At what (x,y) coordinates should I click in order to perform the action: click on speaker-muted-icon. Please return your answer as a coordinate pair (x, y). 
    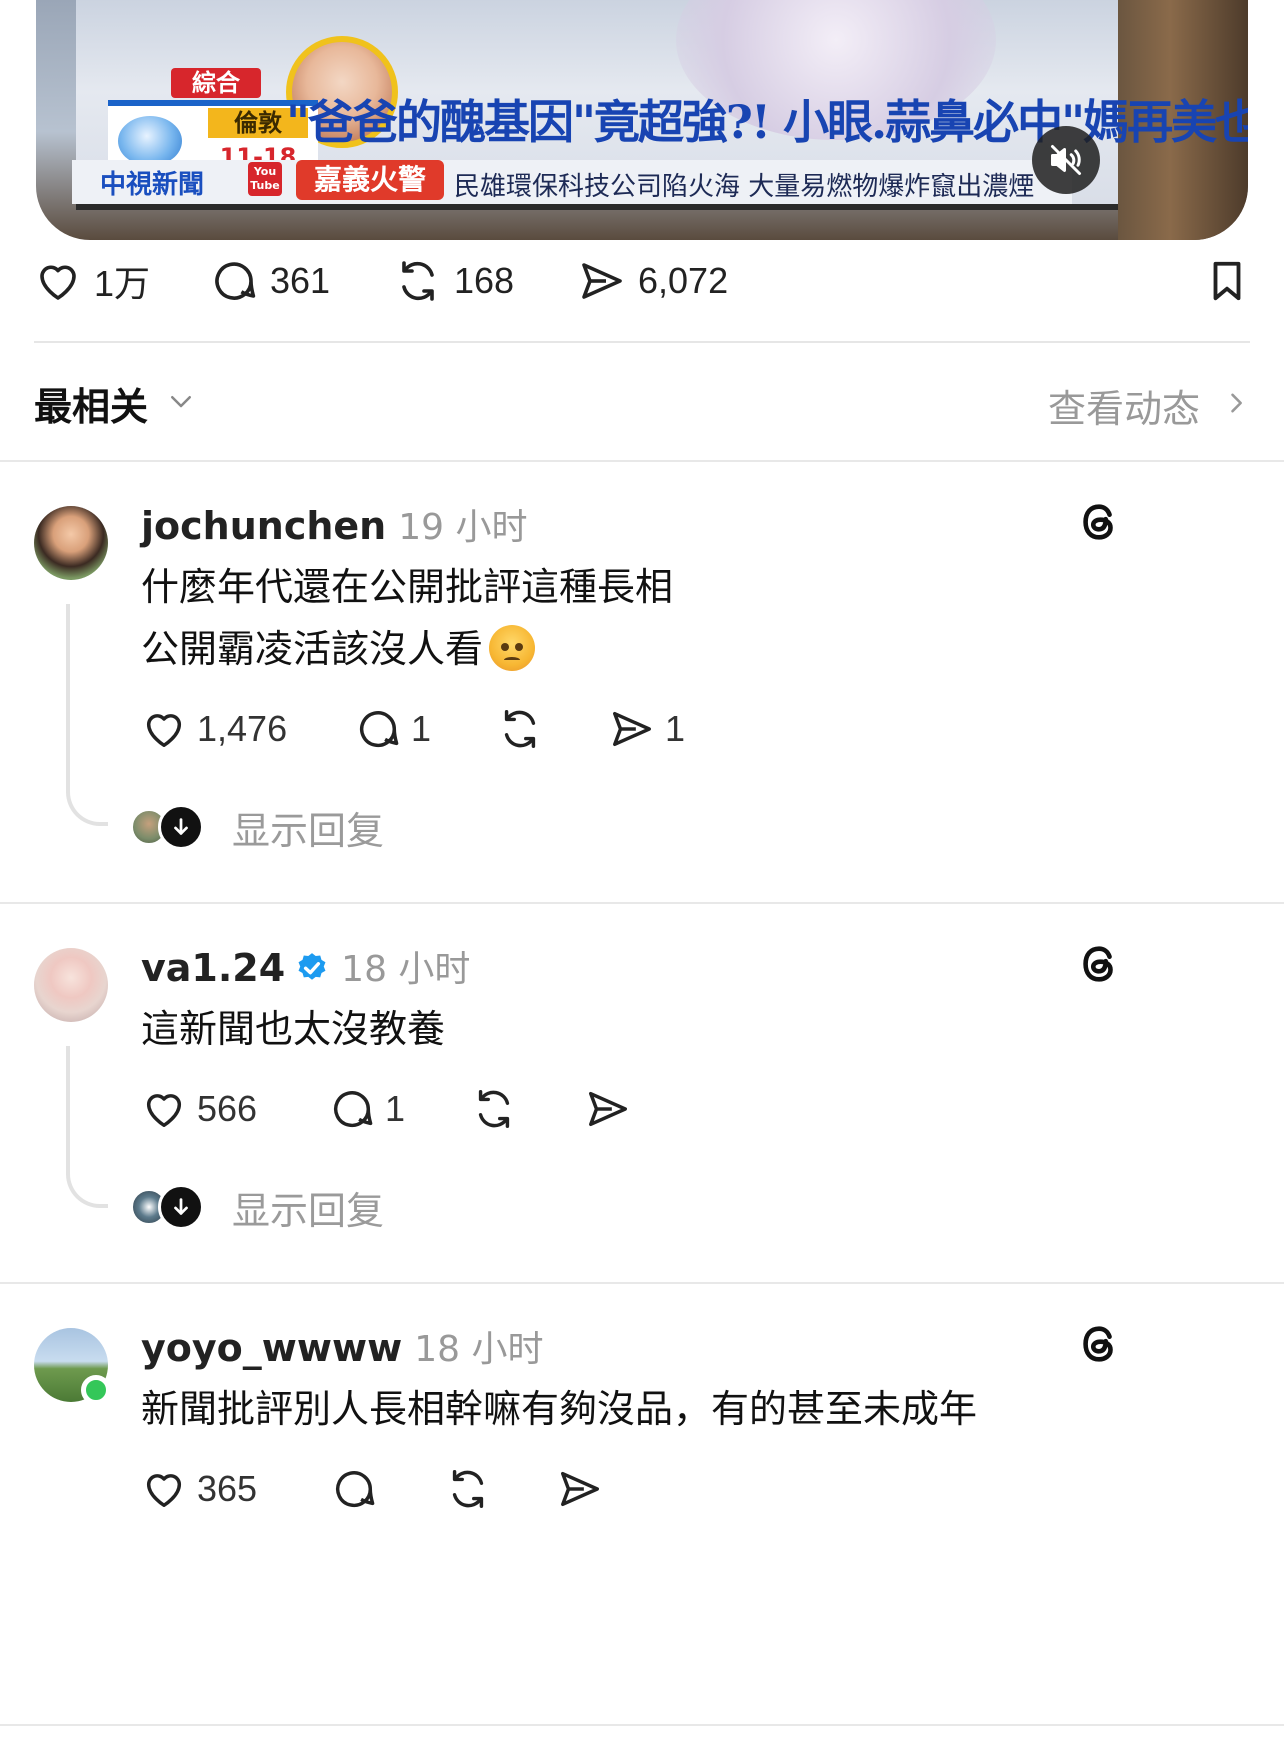
    Looking at the image, I should click on (1066, 160).